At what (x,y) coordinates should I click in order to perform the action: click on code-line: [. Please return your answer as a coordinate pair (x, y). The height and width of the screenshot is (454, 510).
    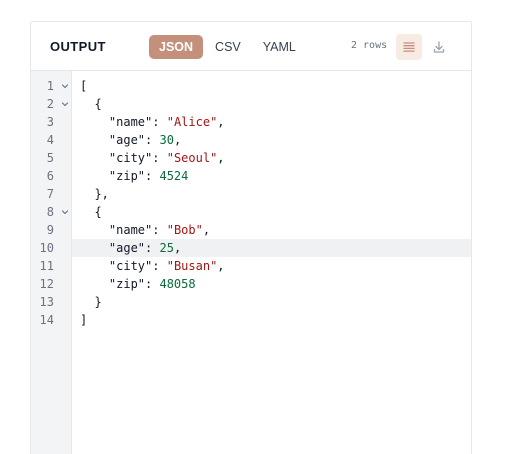
    Looking at the image, I should click on (271, 86).